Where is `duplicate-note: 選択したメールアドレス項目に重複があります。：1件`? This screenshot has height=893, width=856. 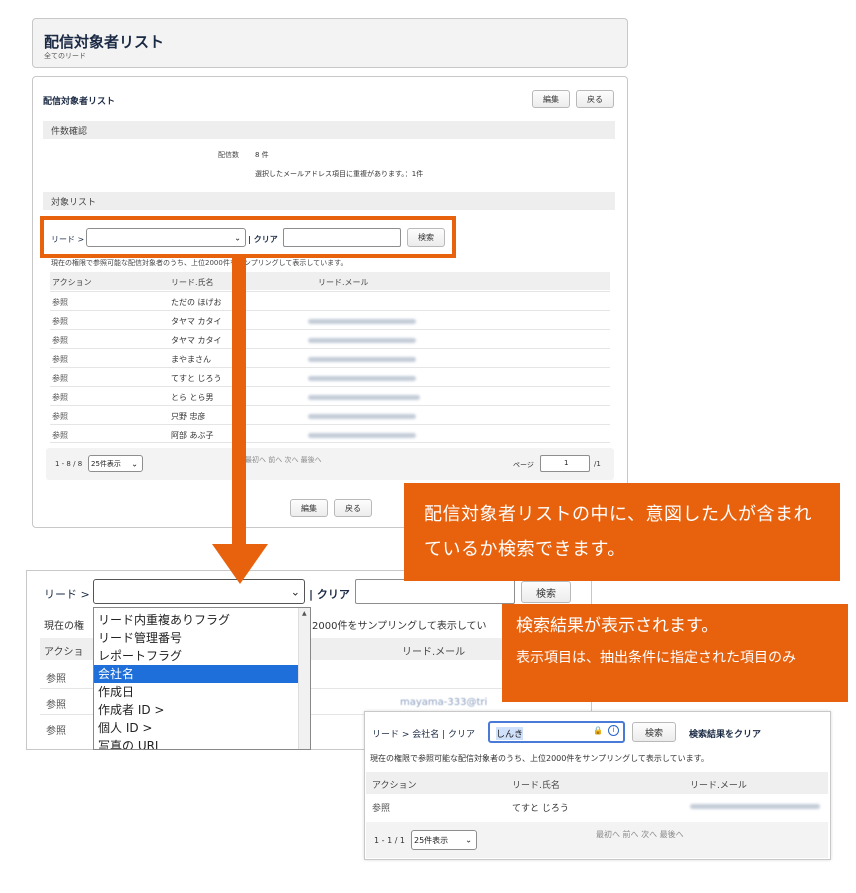
duplicate-note: 選択したメールアドレス項目に重複があります。：1件 is located at coordinates (339, 174).